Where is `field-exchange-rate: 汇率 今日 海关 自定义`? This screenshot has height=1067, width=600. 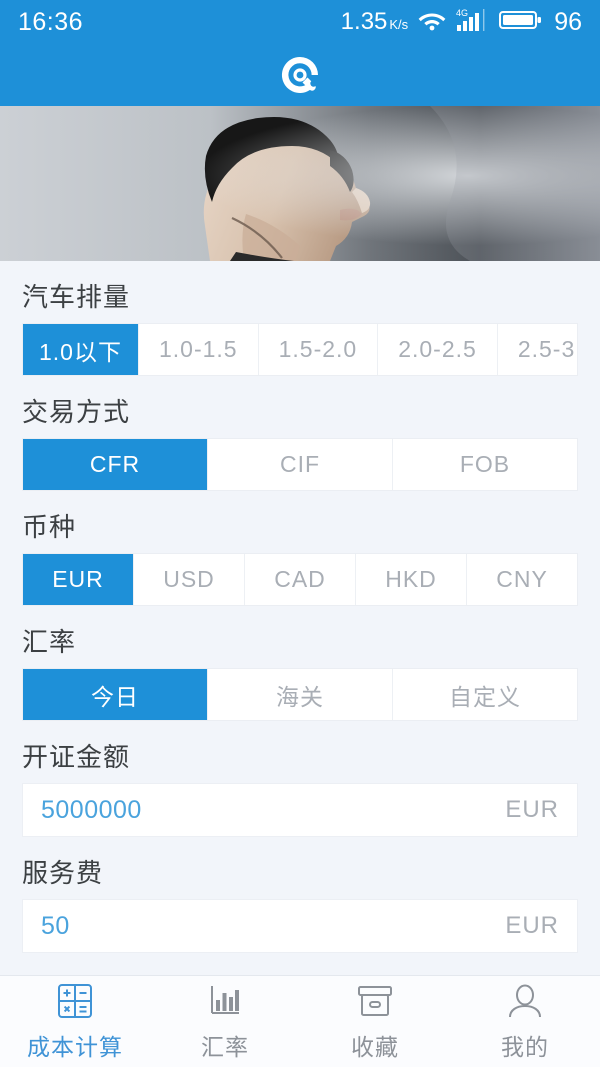
field-exchange-rate: 汇率 今日 海关 自定义 is located at coordinates (300, 671).